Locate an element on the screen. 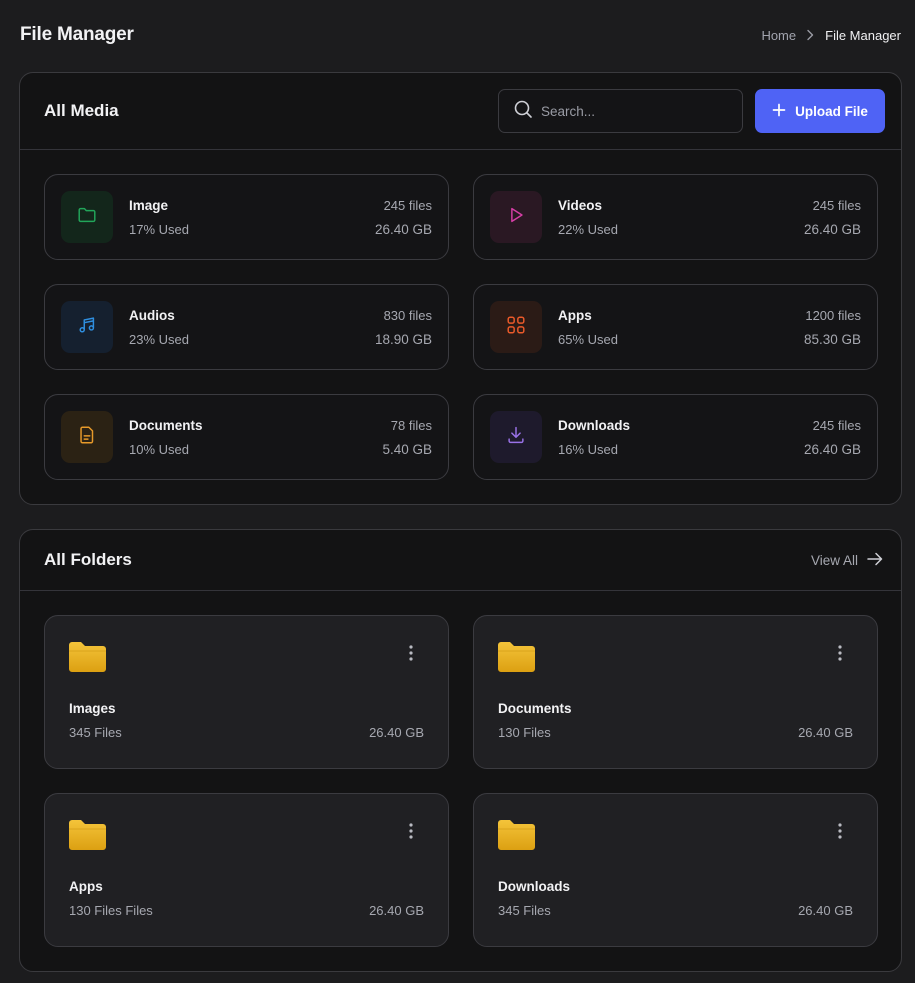 The width and height of the screenshot is (915, 983). media-name: Documents is located at coordinates (166, 425).